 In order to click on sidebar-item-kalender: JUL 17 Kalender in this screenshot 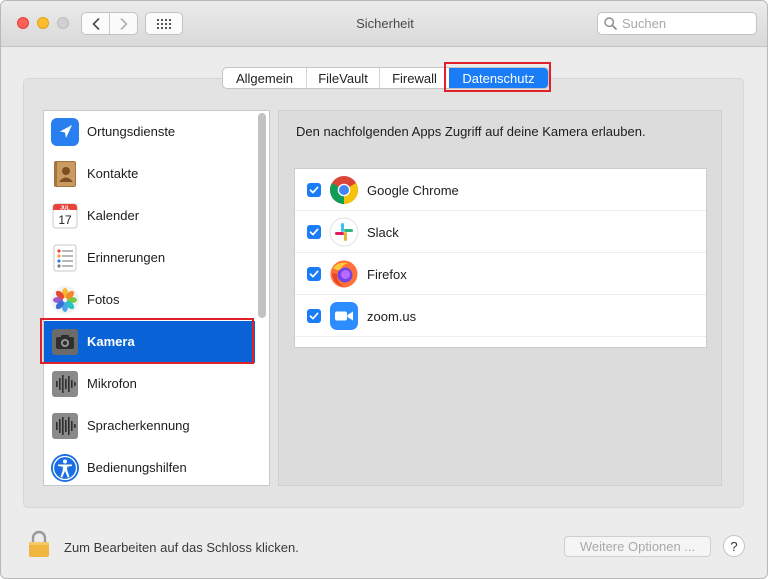, I will do `click(149, 216)`.